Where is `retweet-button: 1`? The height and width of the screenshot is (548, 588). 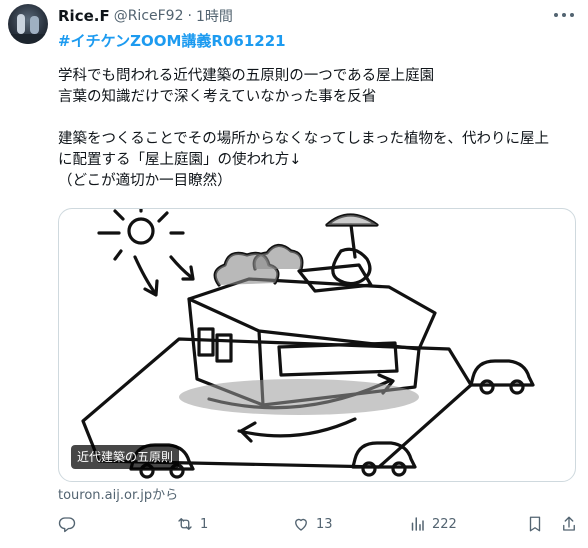 retweet-button: 1 is located at coordinates (192, 524).